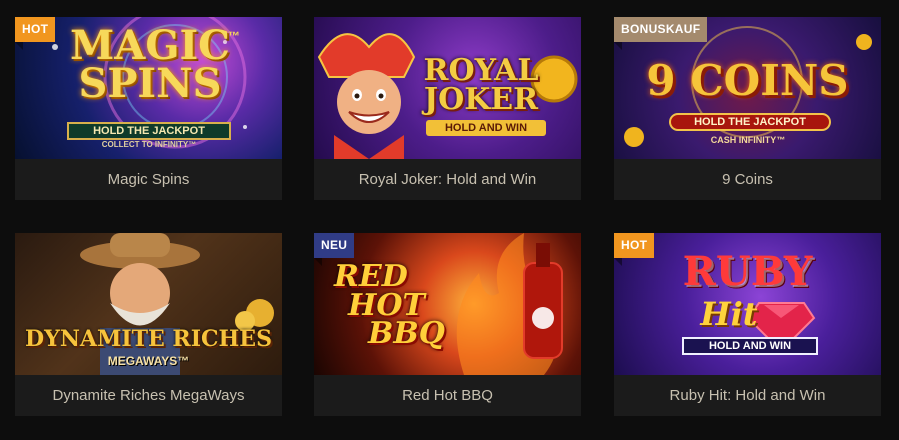 This screenshot has width=899, height=440. Describe the element at coordinates (661, 33) in the screenshot. I see `bonus-badge: BONUSKAUF` at that location.